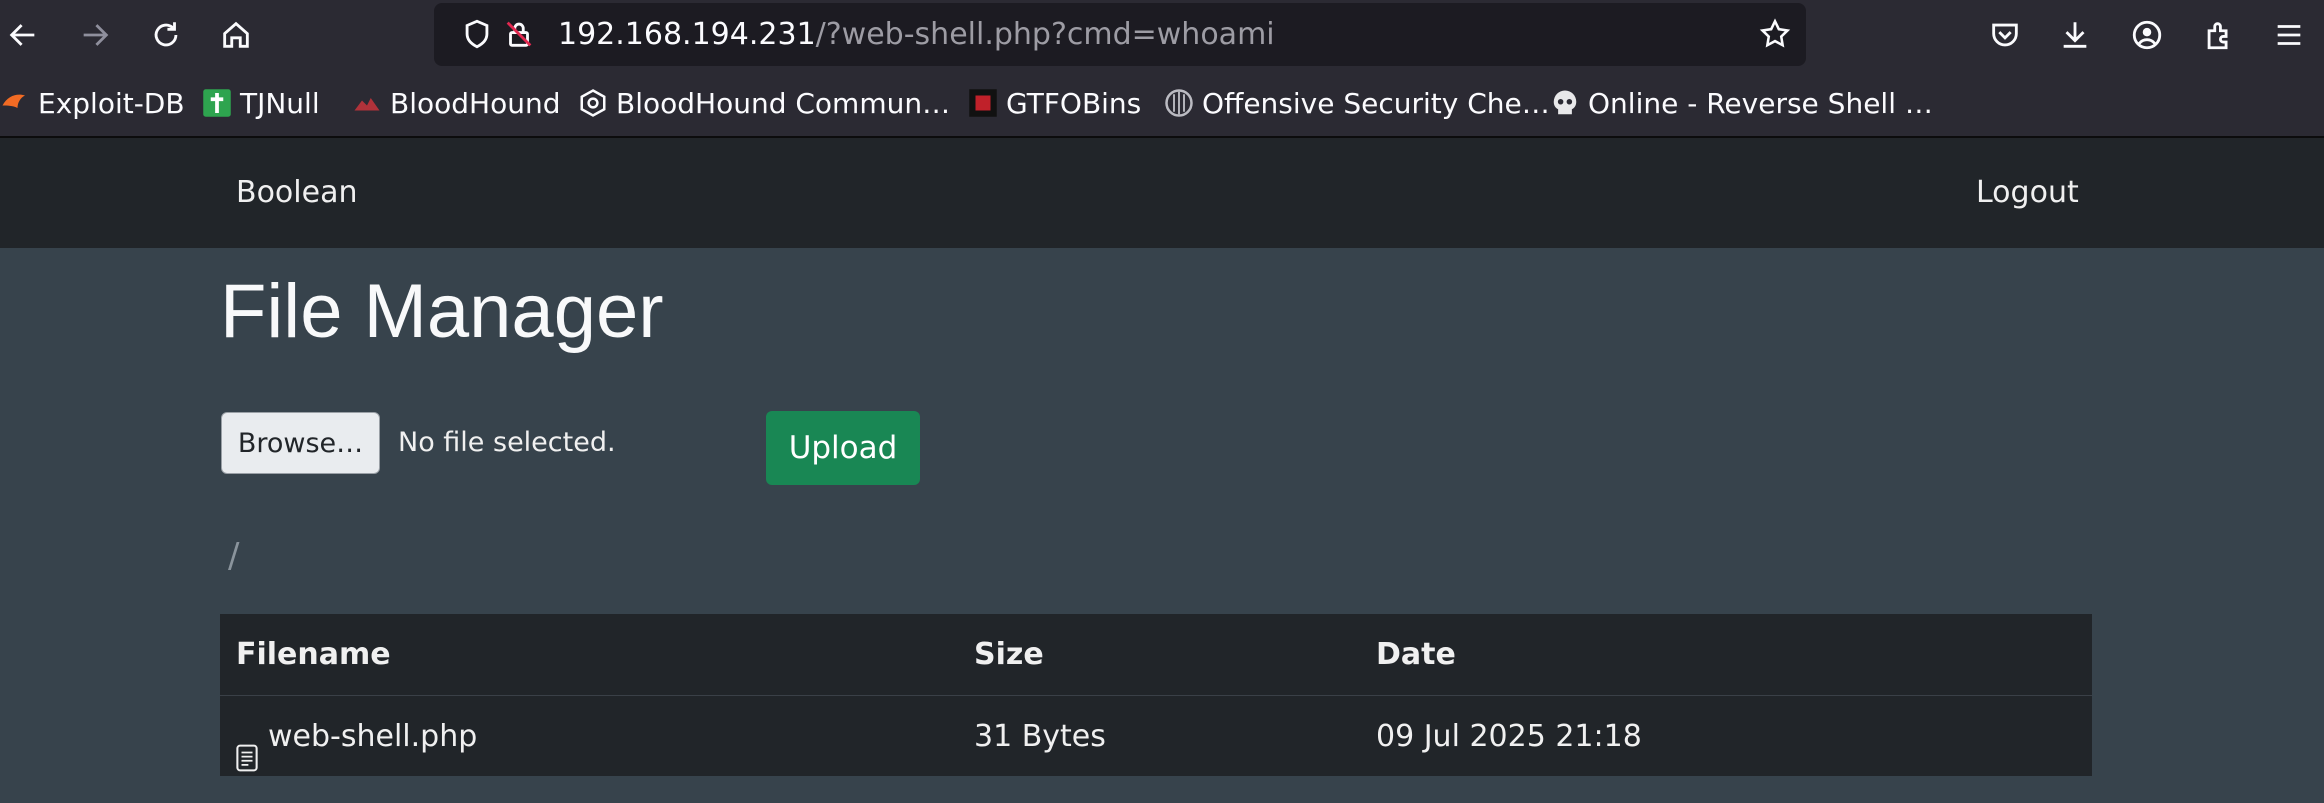  I want to click on tjnull-icon, so click(217, 103).